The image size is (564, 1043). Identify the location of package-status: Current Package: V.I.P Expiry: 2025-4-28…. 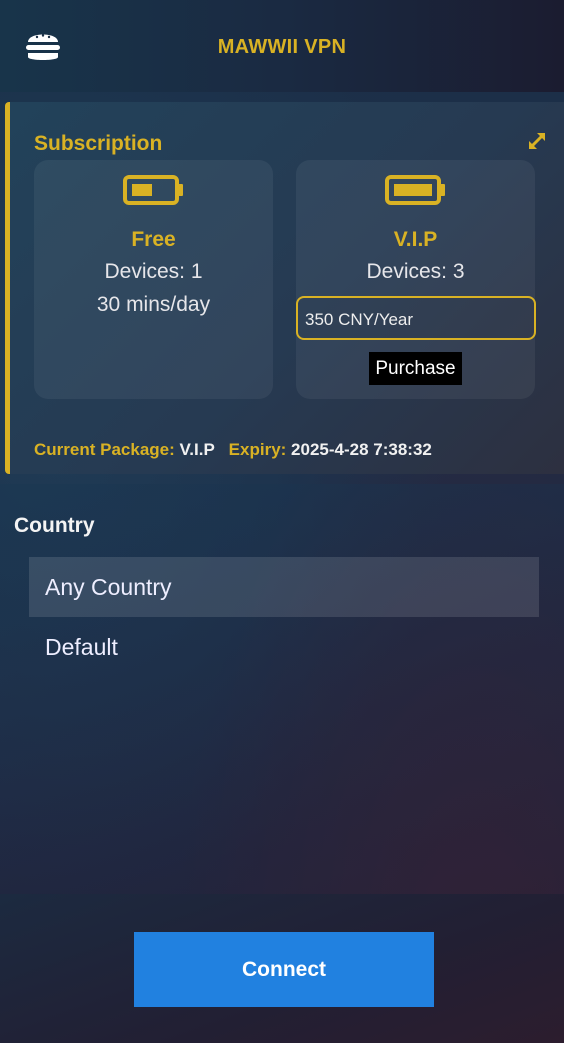
(233, 450).